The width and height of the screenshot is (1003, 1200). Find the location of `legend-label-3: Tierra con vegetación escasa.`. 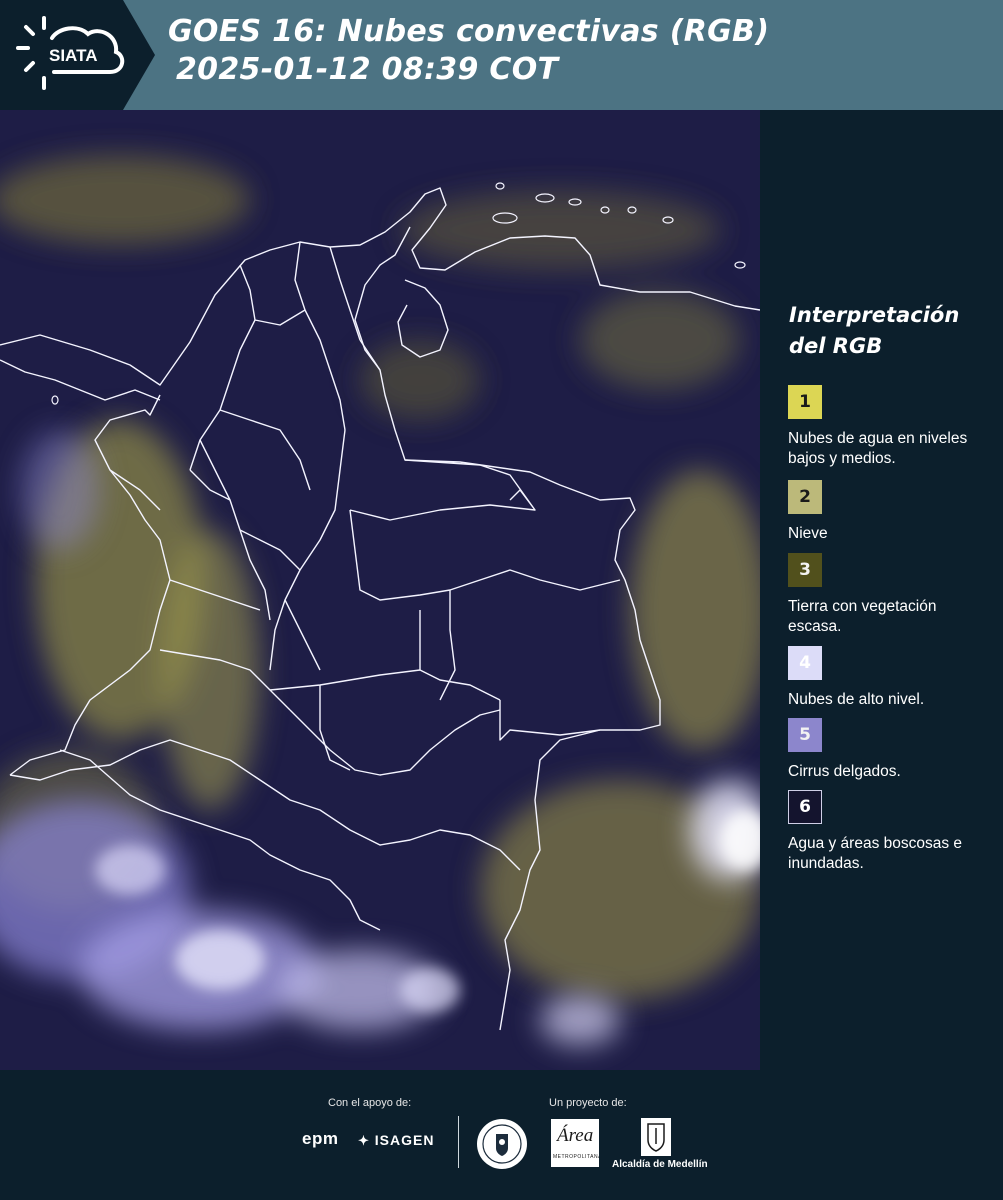

legend-label-3: Tierra con vegetación escasa. is located at coordinates (862, 616).